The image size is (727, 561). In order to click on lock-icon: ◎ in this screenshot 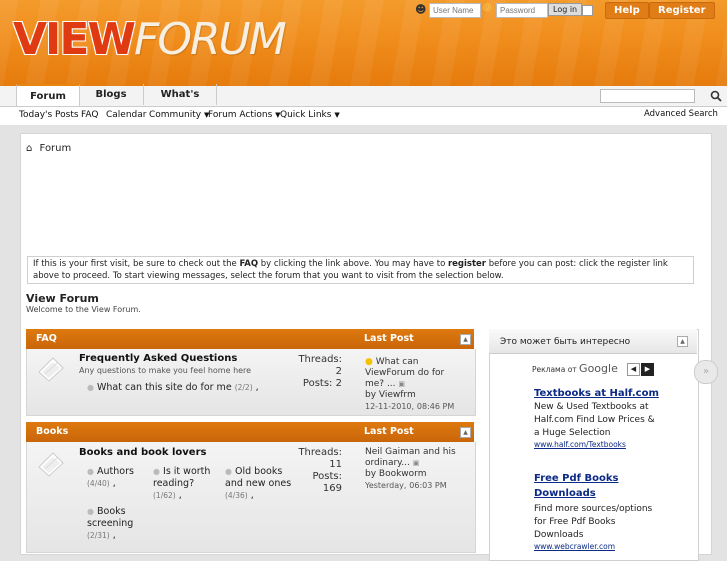, I will do `click(487, 7)`.